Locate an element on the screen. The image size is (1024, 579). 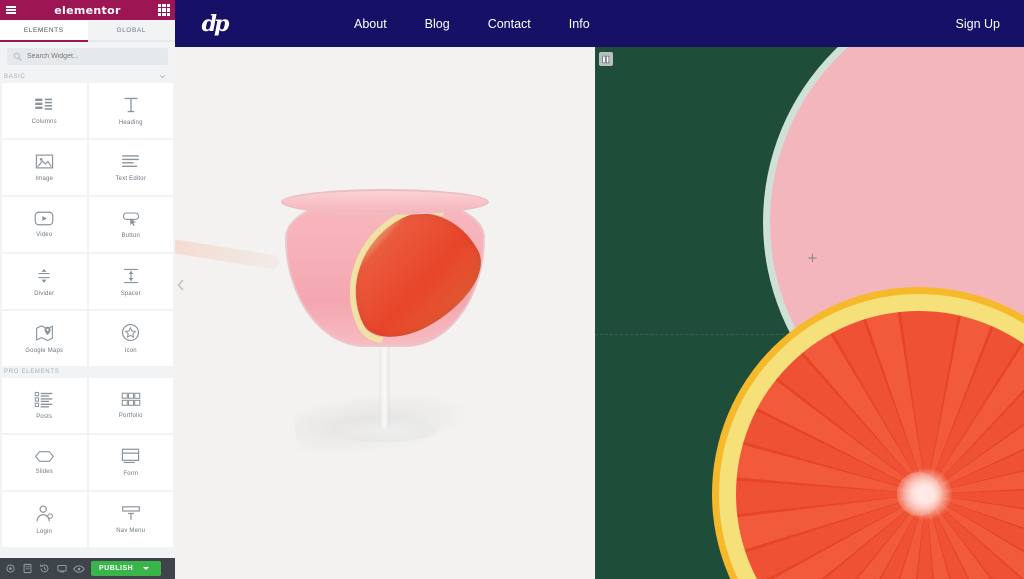
grapefruit-slice-image is located at coordinates (871, 436).